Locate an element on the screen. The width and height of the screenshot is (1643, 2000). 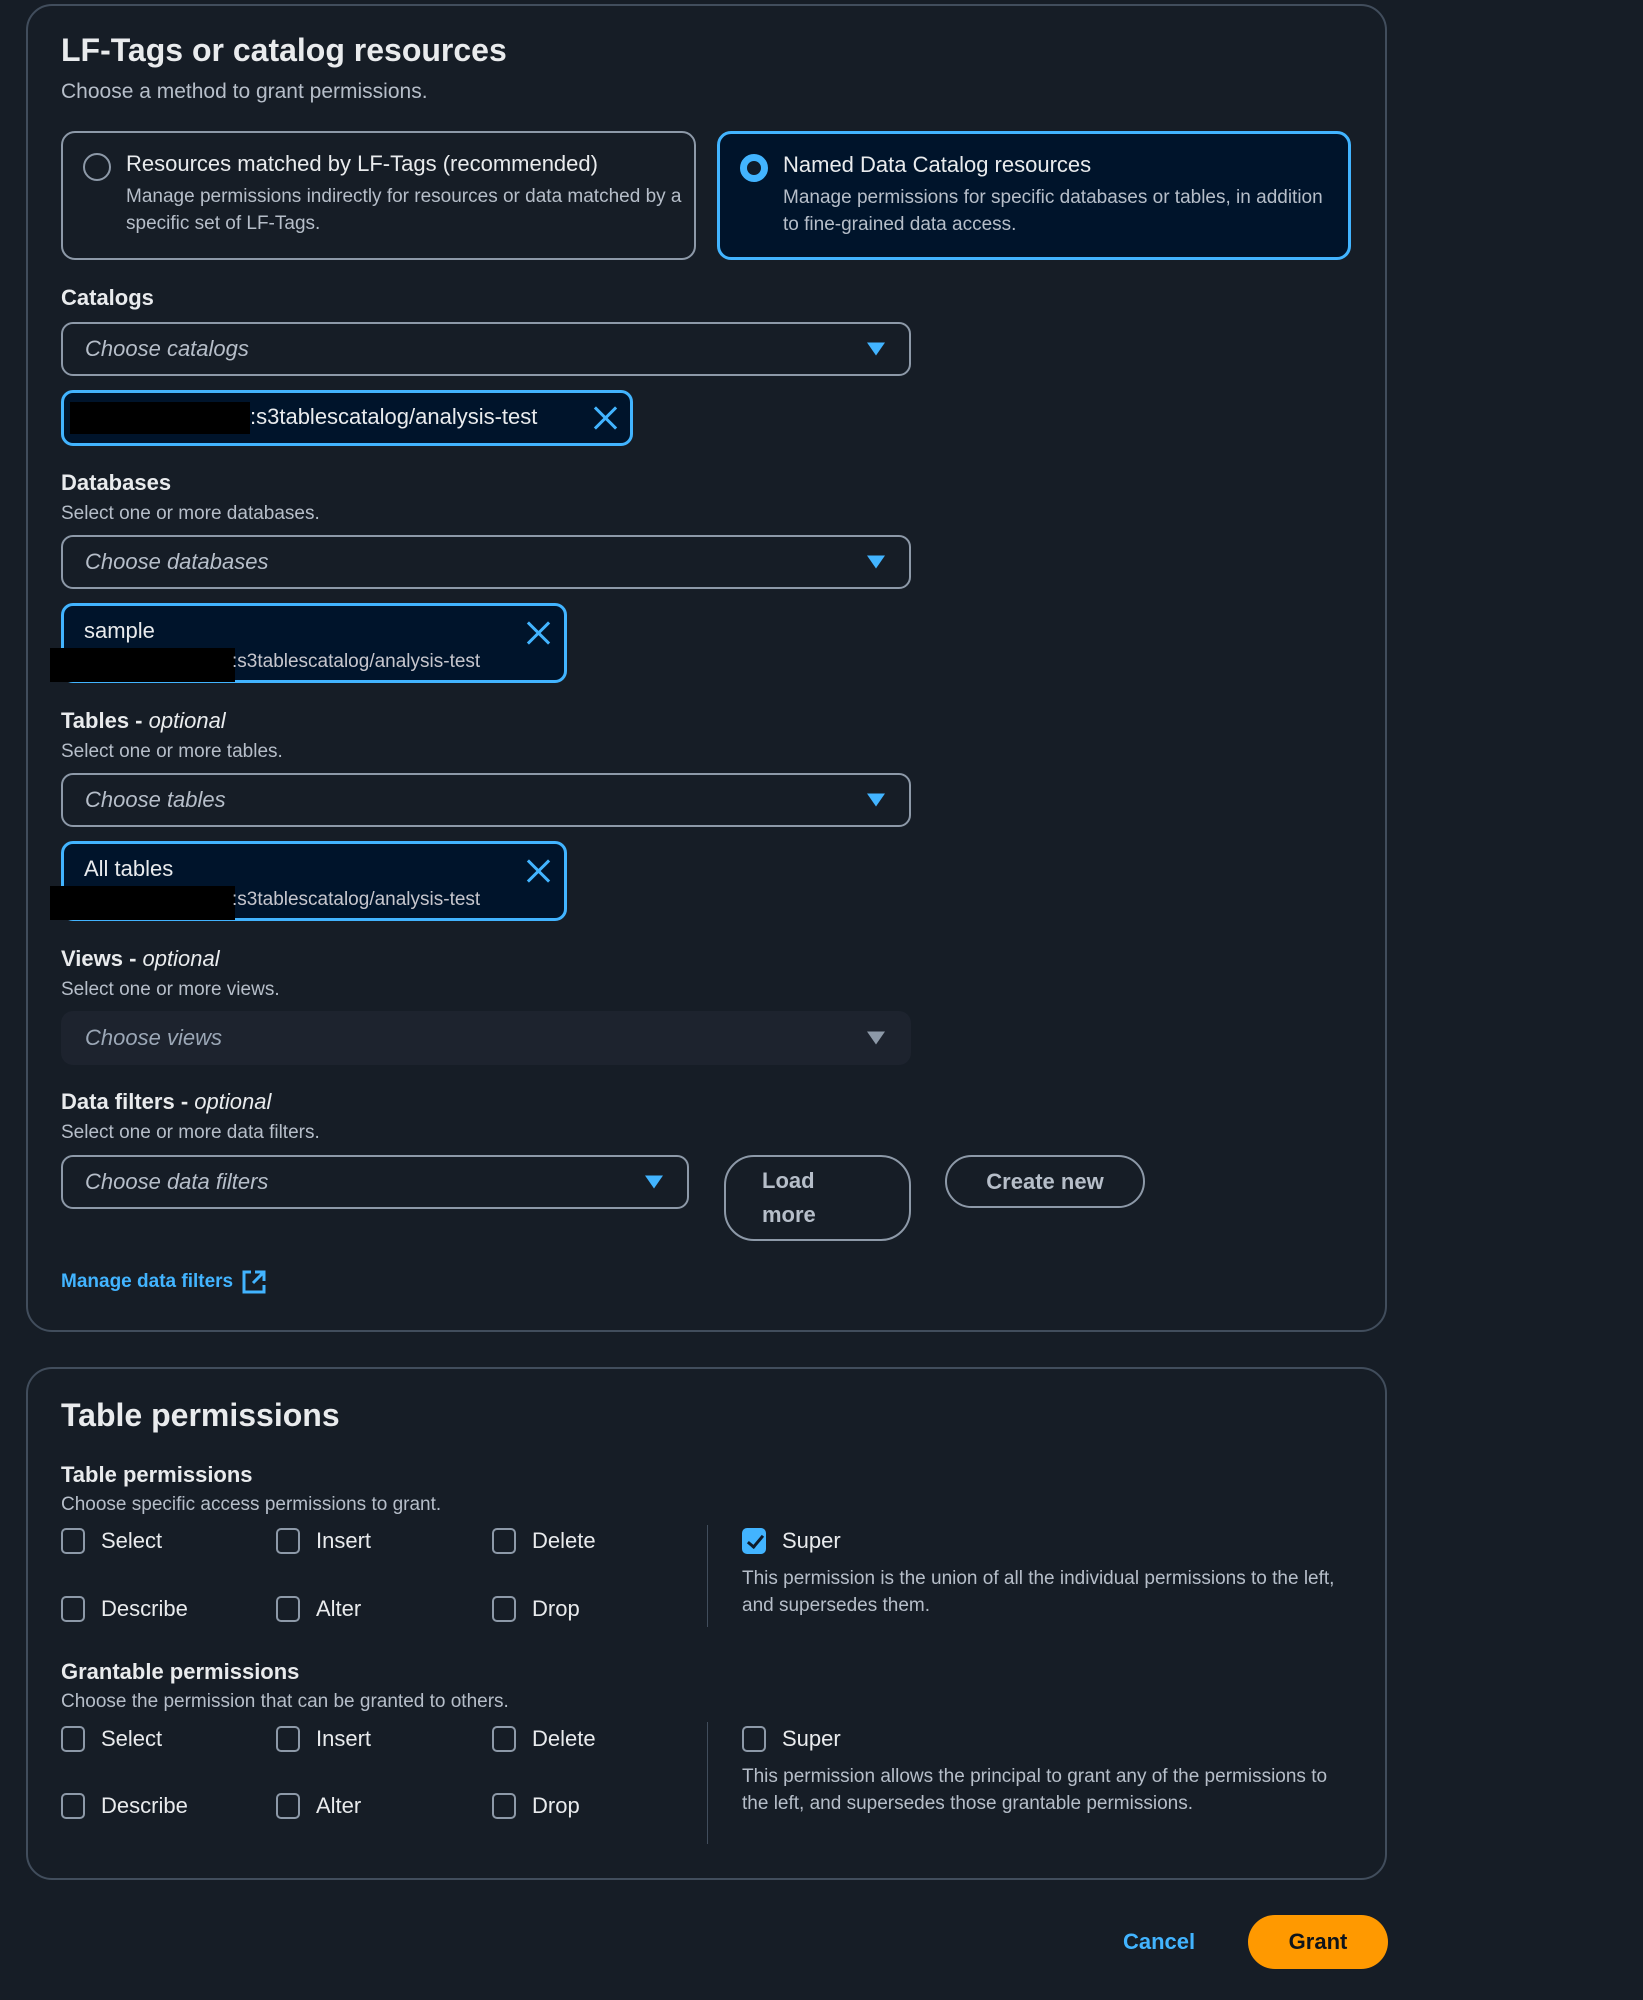
grantable-perm-insert: Insert is located at coordinates (323, 1739).